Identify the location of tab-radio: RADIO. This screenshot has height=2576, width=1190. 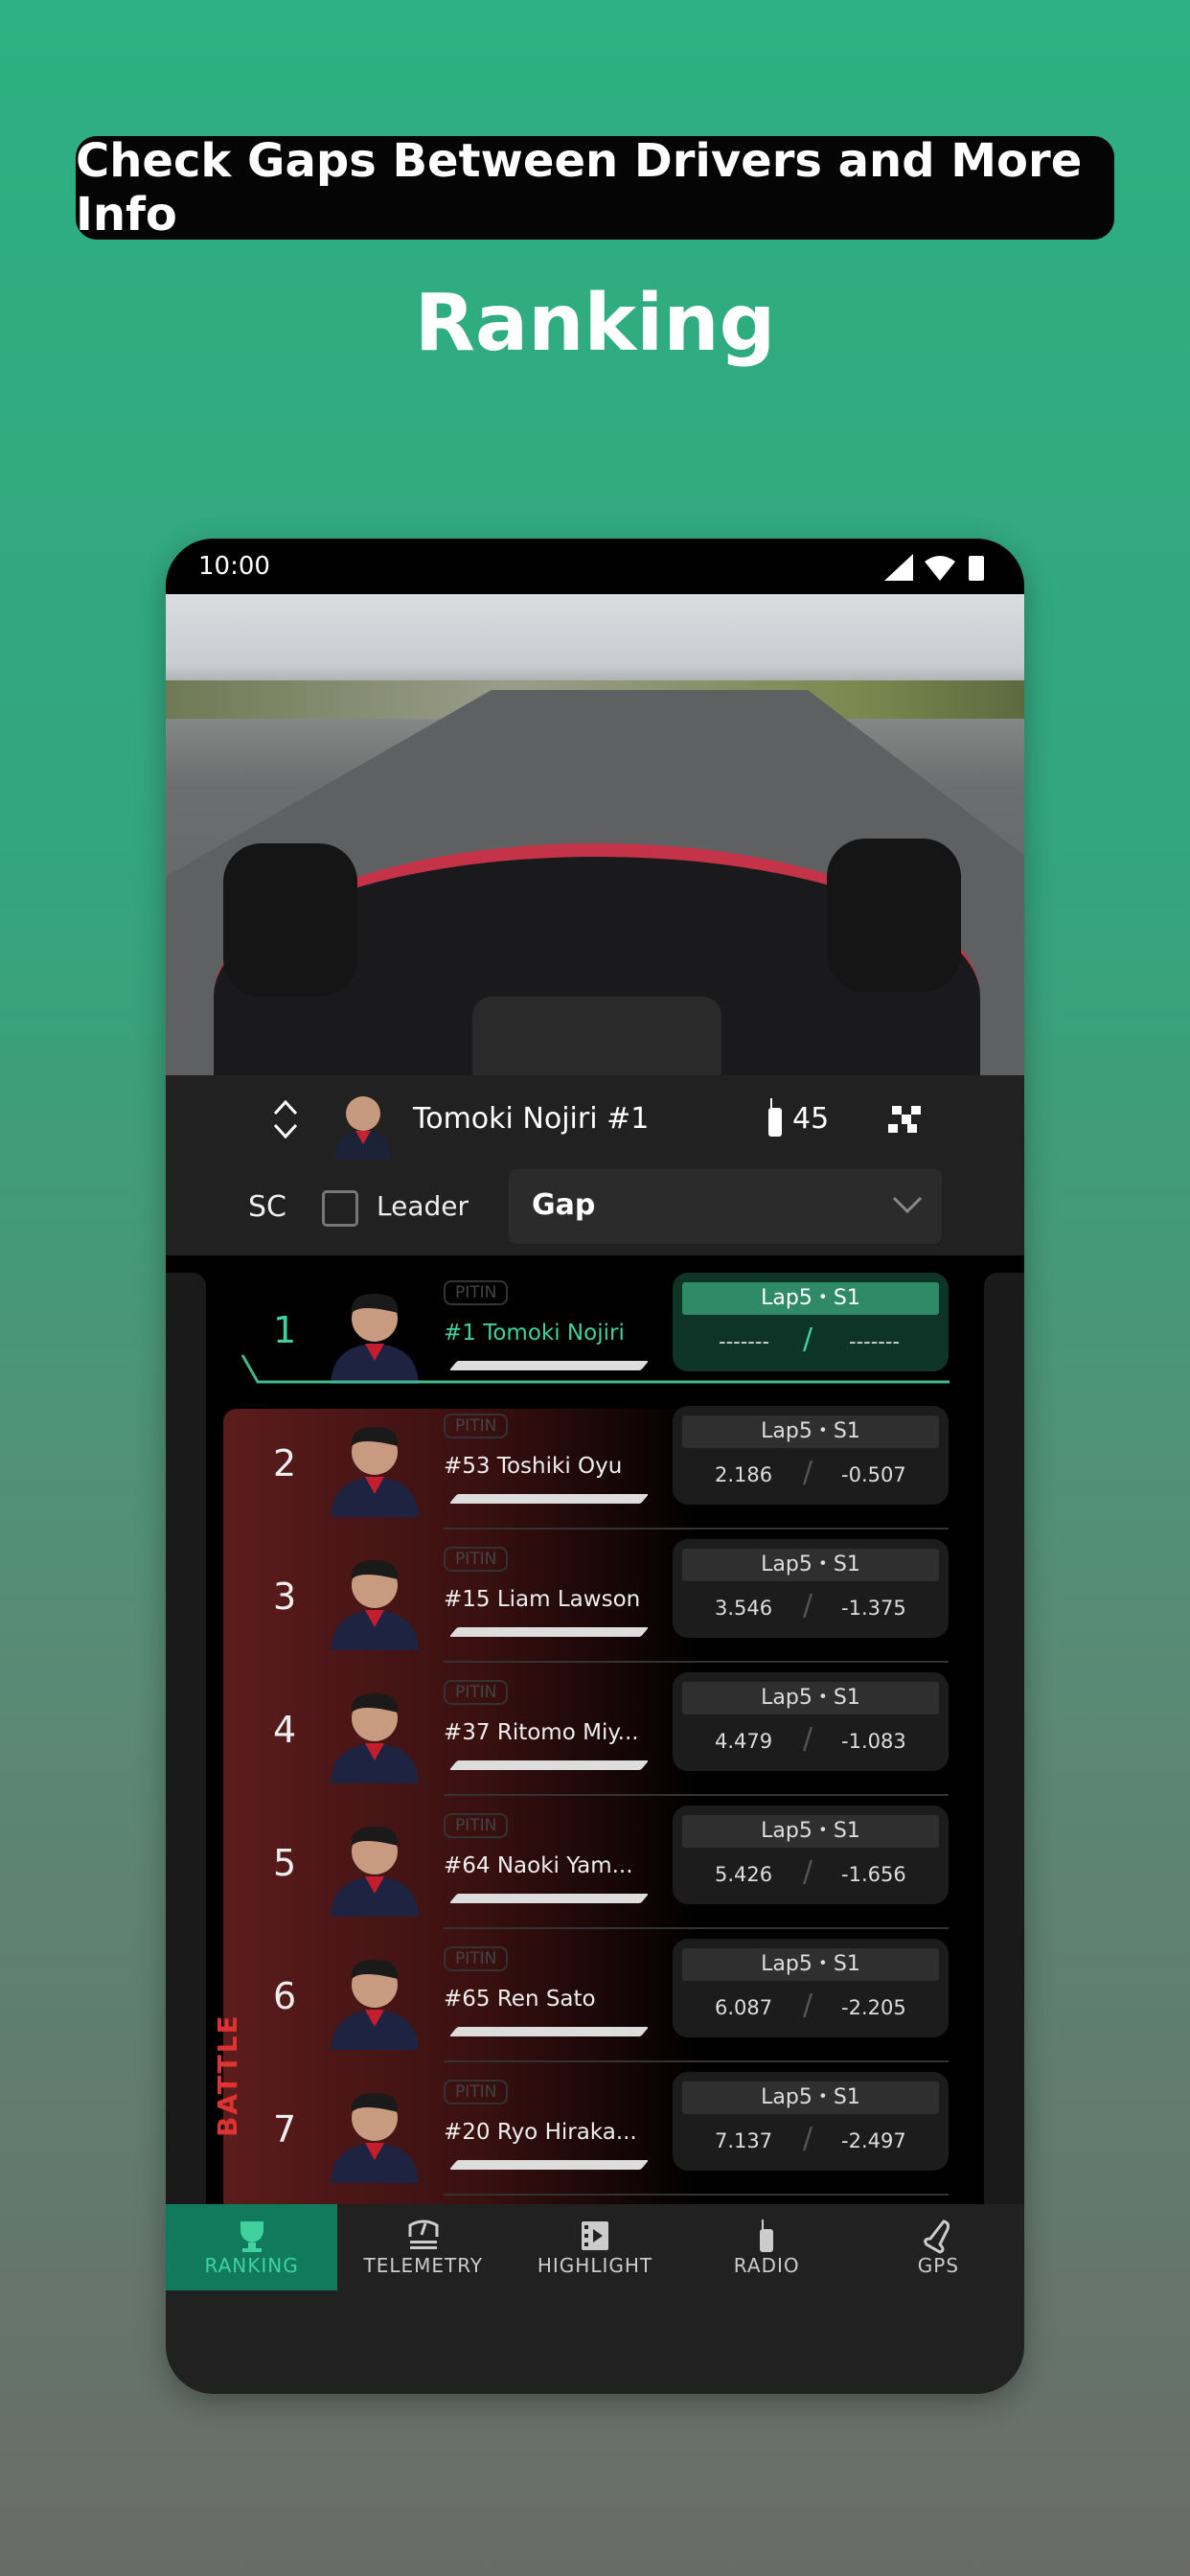
(767, 2247).